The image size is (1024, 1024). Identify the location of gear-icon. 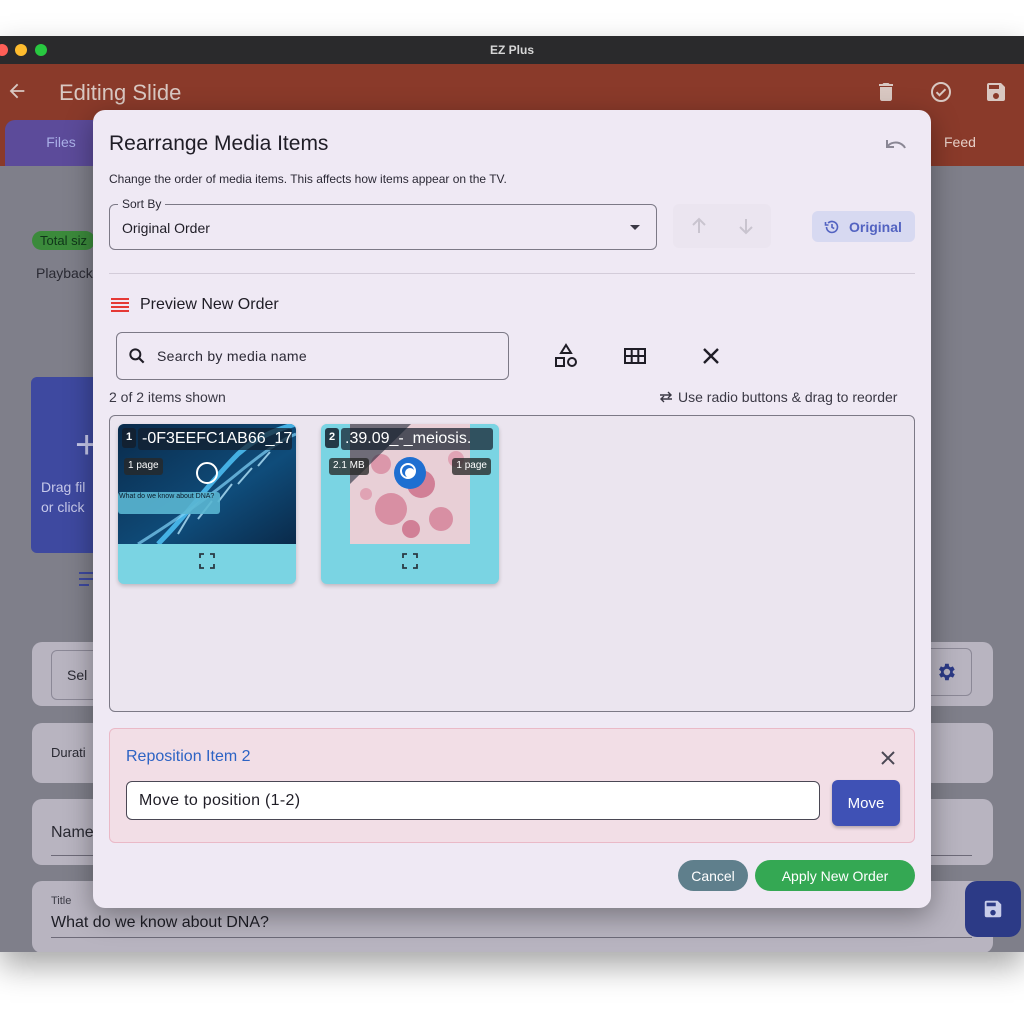
(947, 672).